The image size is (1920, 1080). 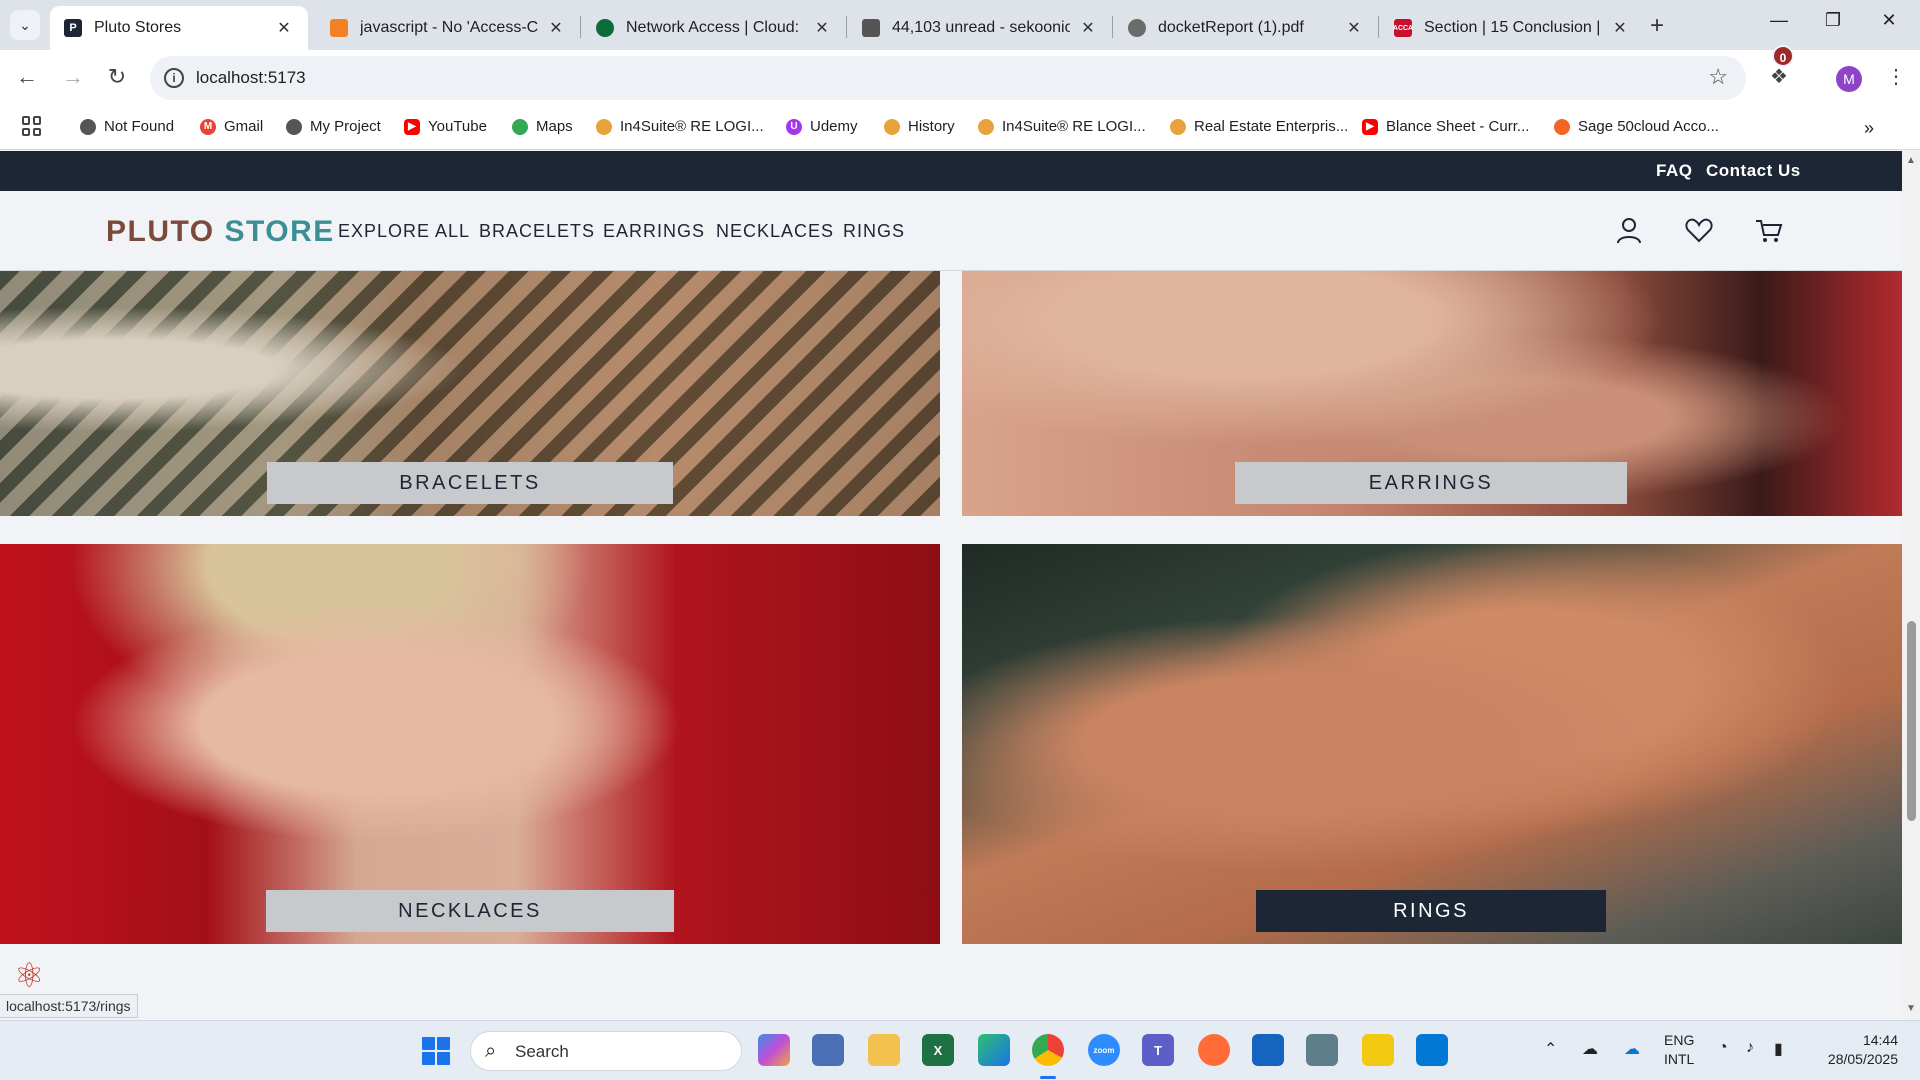 What do you see at coordinates (1869, 128) in the screenshot?
I see `more-bookmarks-icon: »` at bounding box center [1869, 128].